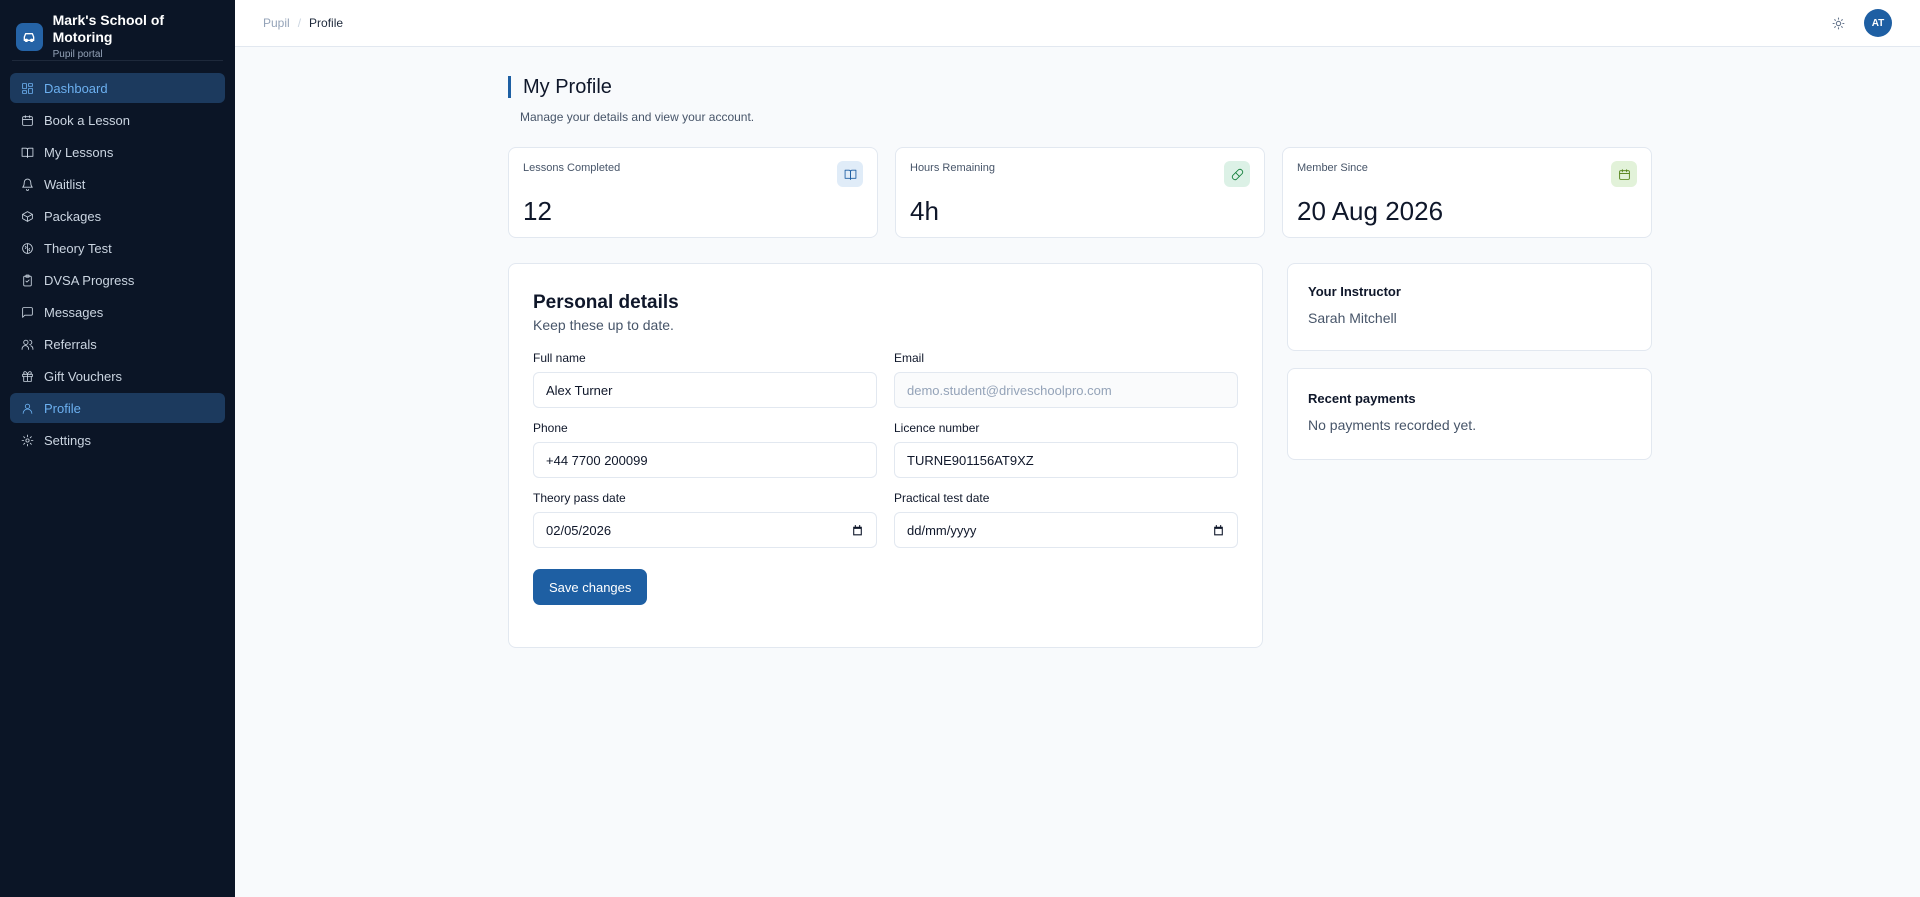 The width and height of the screenshot is (1920, 897). What do you see at coordinates (705, 390) in the screenshot?
I see `full-name-input: Alex Turner` at bounding box center [705, 390].